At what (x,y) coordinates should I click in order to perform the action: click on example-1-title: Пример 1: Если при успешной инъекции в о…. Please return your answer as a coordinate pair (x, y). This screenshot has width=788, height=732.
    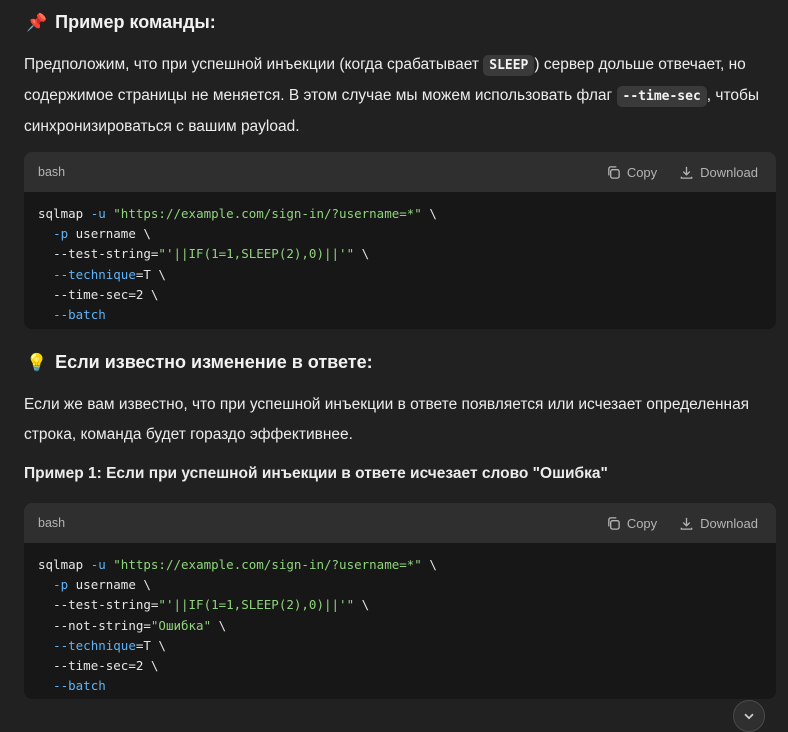
    Looking at the image, I should click on (316, 473).